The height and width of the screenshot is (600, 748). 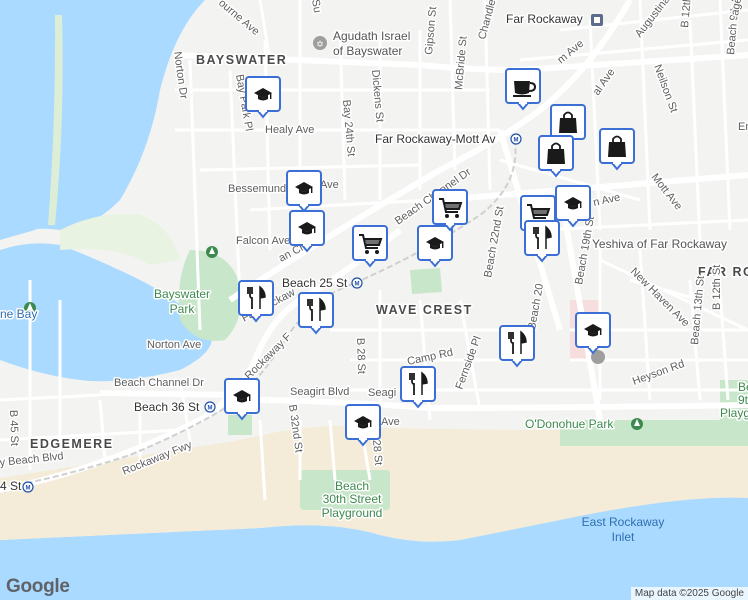 What do you see at coordinates (360, 356) in the screenshot?
I see `street-label-b28: B 28 St` at bounding box center [360, 356].